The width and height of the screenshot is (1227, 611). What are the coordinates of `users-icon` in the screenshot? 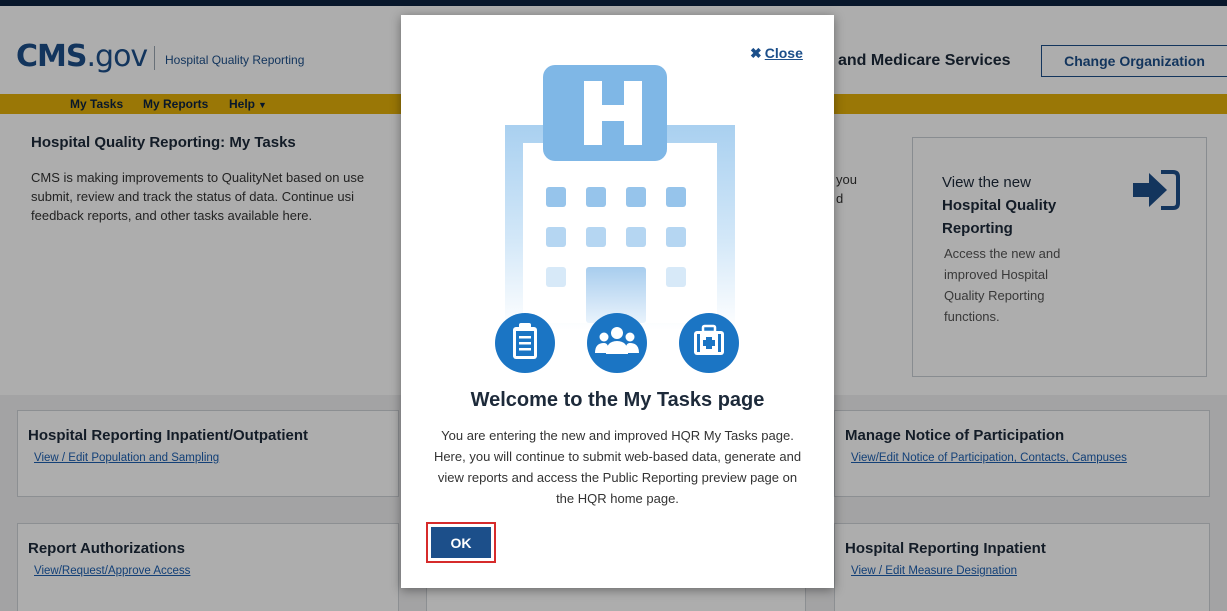 It's located at (617, 343).